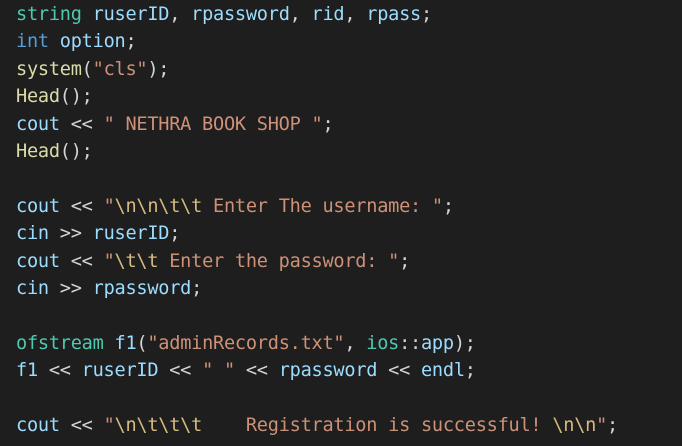 This screenshot has height=446, width=682. I want to click on code-token-esc: \n\n\t\t, so click(158, 206).